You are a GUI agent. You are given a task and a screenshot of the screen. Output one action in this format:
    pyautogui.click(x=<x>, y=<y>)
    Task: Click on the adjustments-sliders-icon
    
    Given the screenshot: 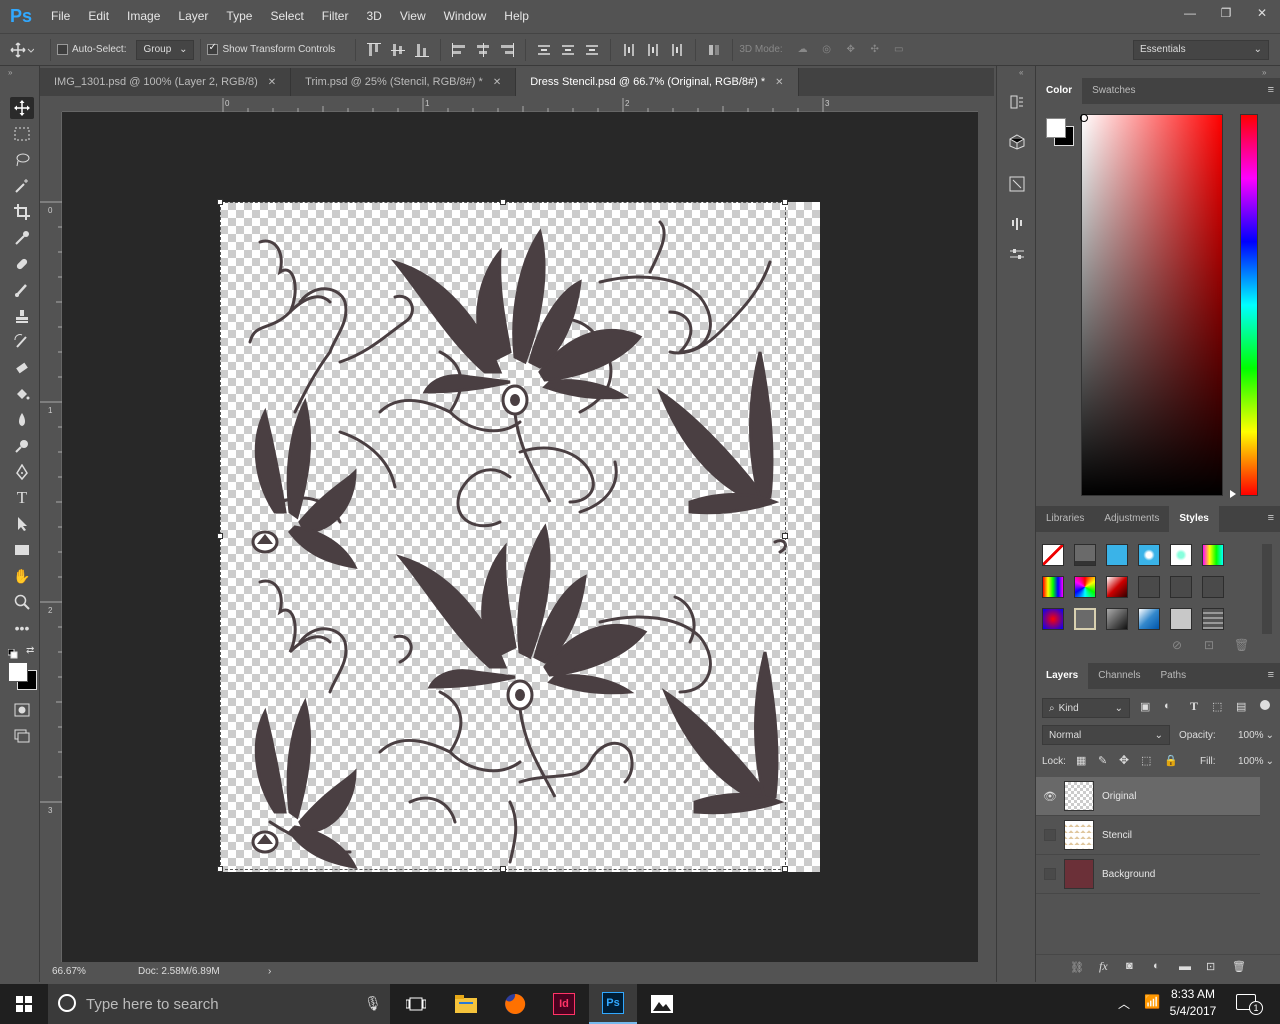 What is the action you would take?
    pyautogui.click(x=1017, y=254)
    